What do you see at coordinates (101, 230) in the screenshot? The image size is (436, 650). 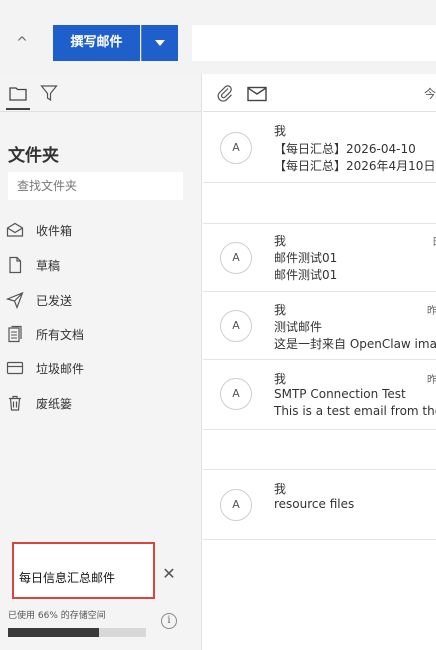 I see `folder-item-inbox: 收件箱` at bounding box center [101, 230].